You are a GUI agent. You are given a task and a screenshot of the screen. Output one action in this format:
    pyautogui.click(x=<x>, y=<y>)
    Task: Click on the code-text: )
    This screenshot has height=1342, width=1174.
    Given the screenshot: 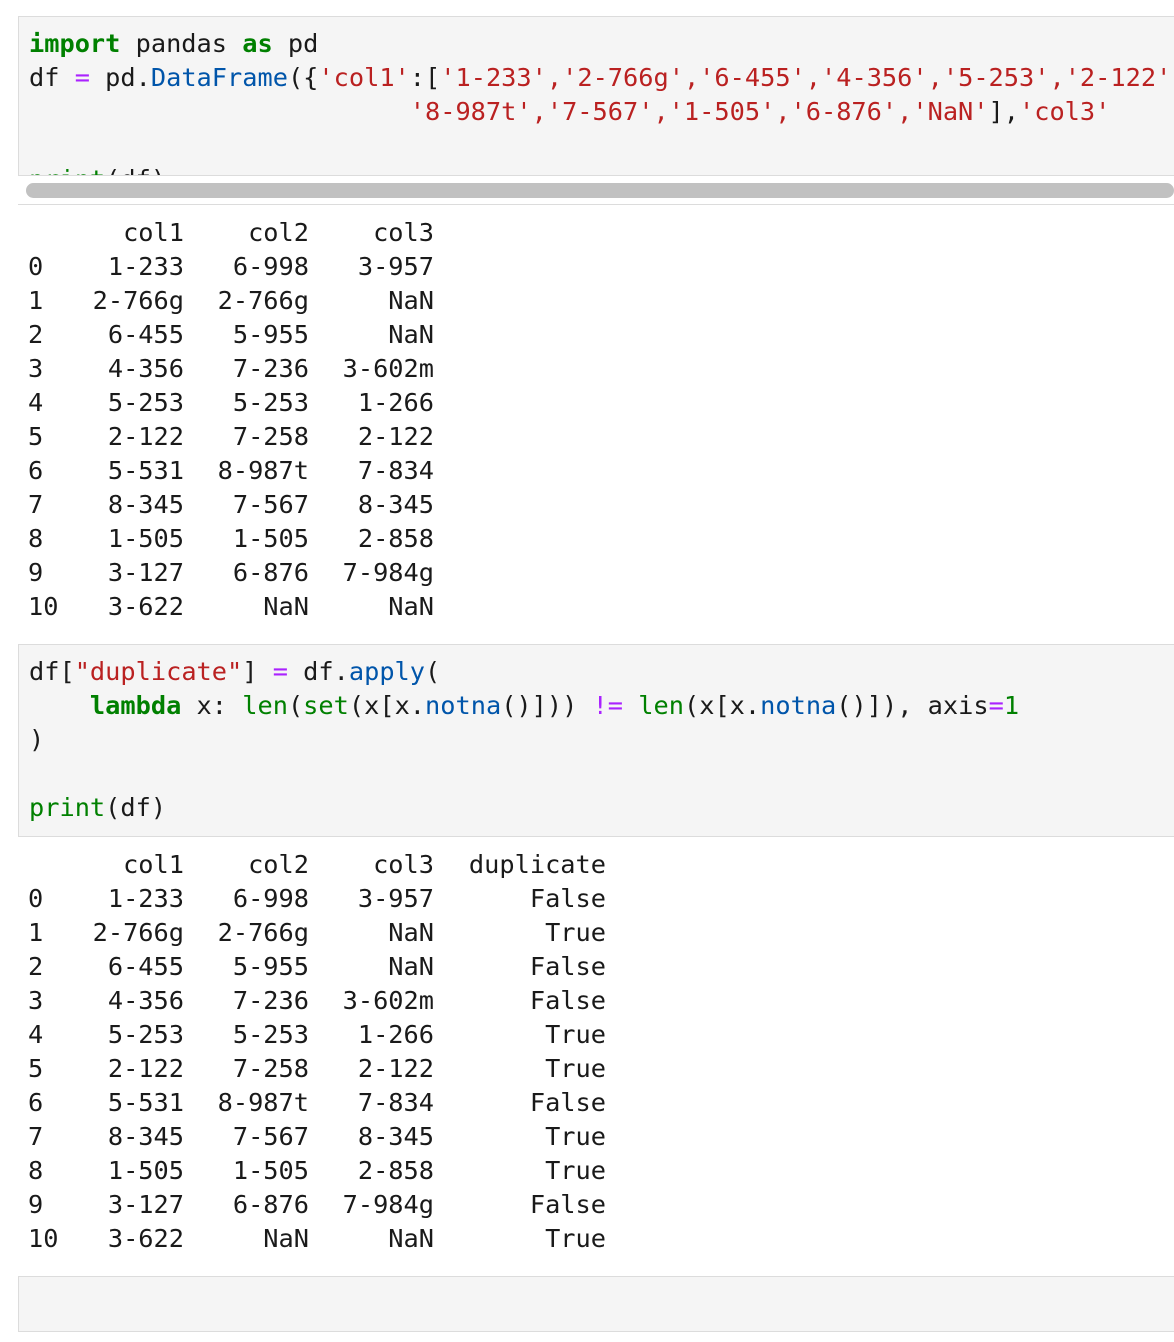 What is the action you would take?
    pyautogui.click(x=37, y=739)
    